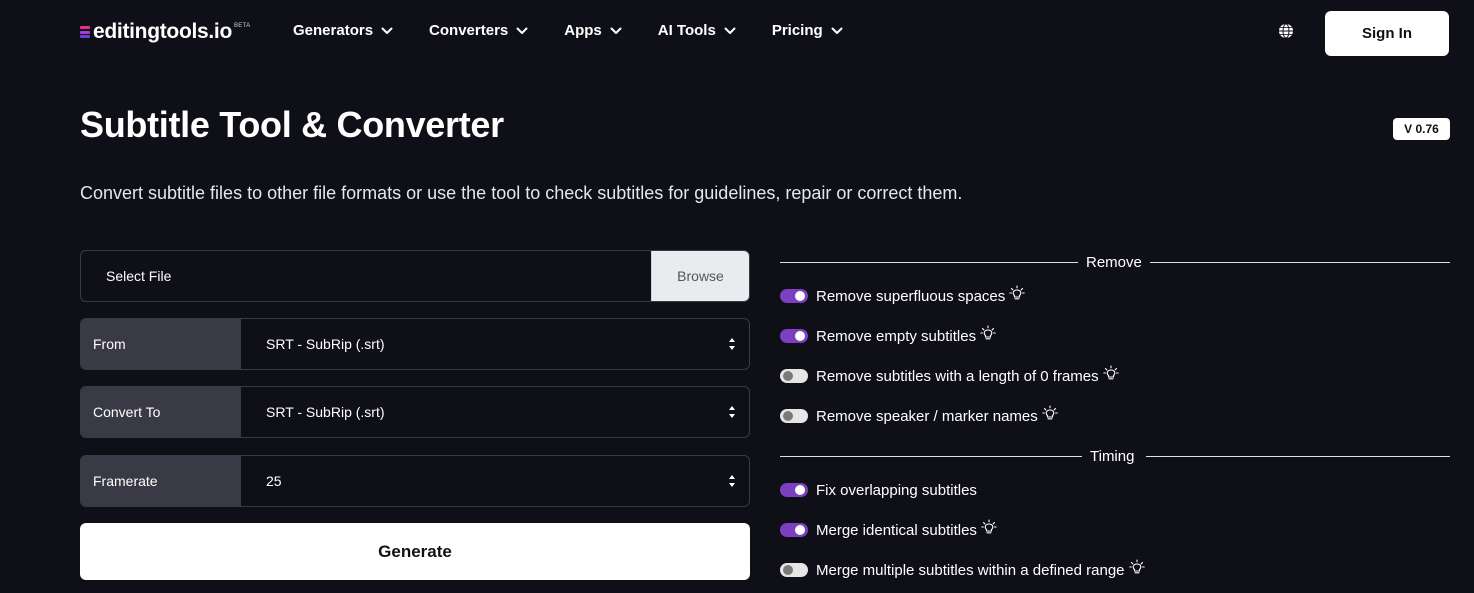  What do you see at coordinates (274, 481) in the screenshot?
I see `framerate-value: 25` at bounding box center [274, 481].